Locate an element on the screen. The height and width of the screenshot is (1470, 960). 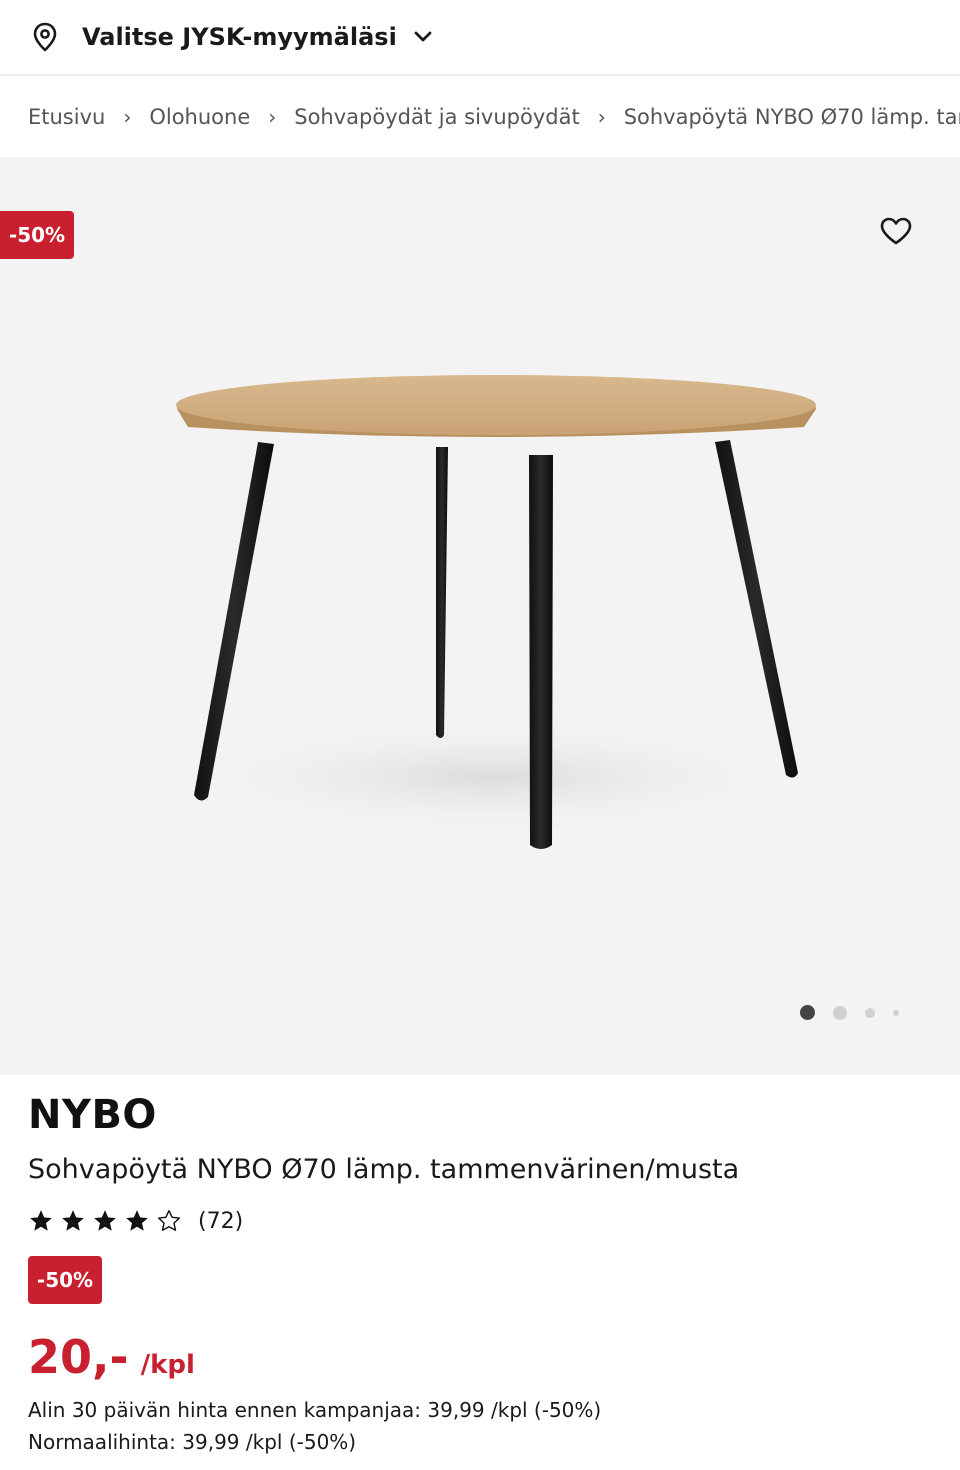
gallery-pagination is located at coordinates (858, 1012).